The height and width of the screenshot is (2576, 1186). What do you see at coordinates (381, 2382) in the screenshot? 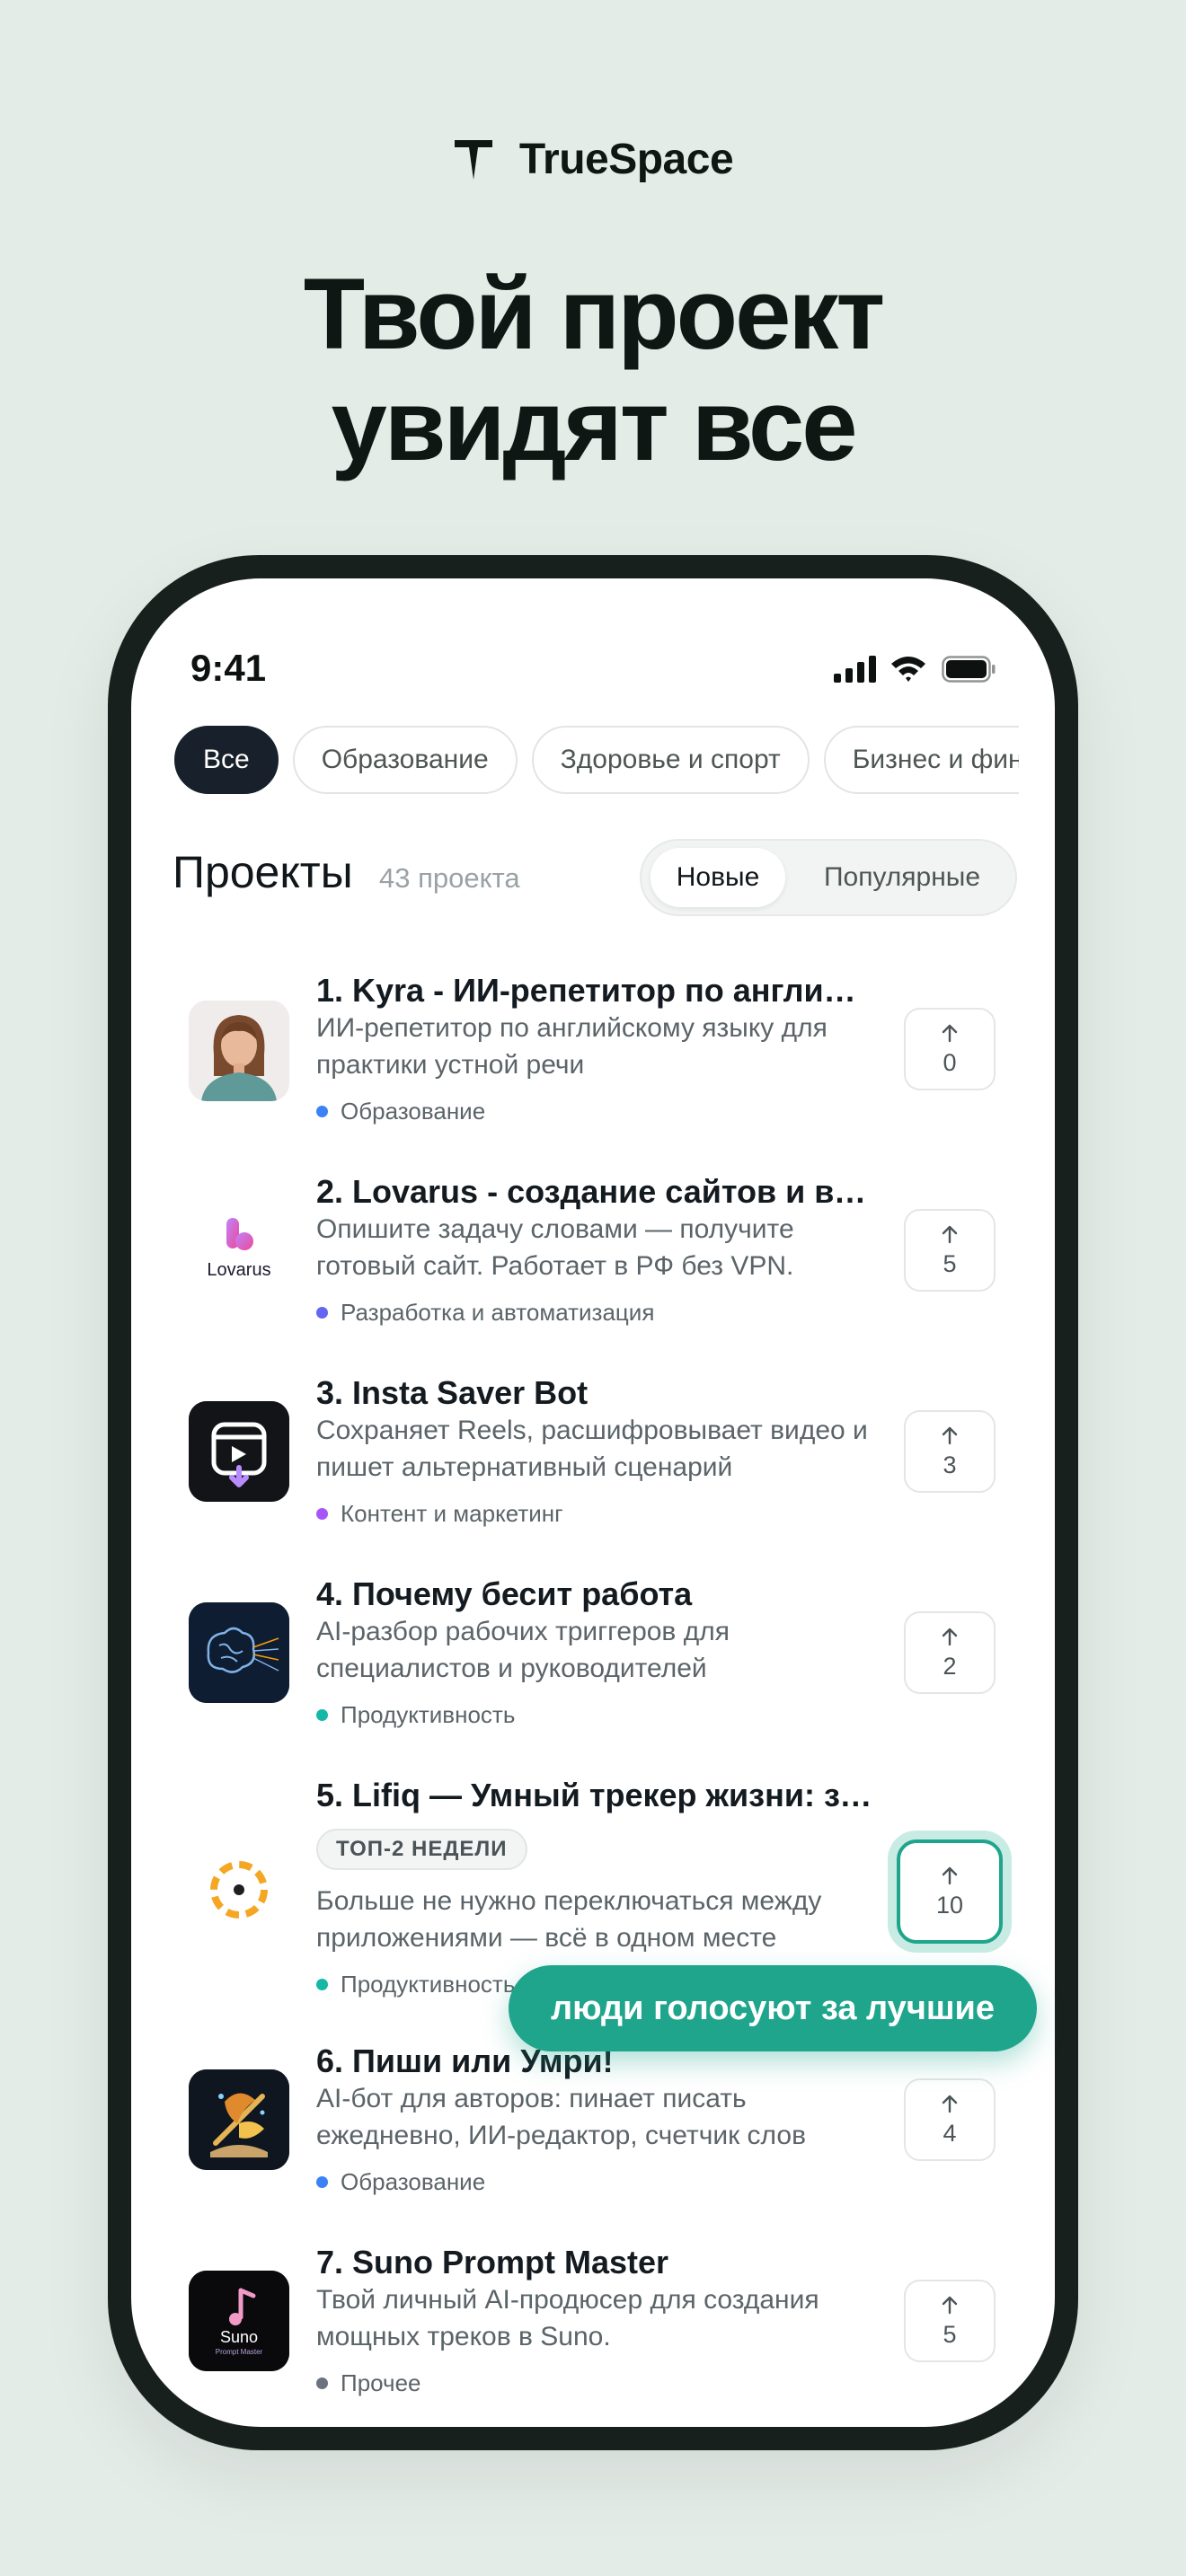
I see `category-label: Прочее` at bounding box center [381, 2382].